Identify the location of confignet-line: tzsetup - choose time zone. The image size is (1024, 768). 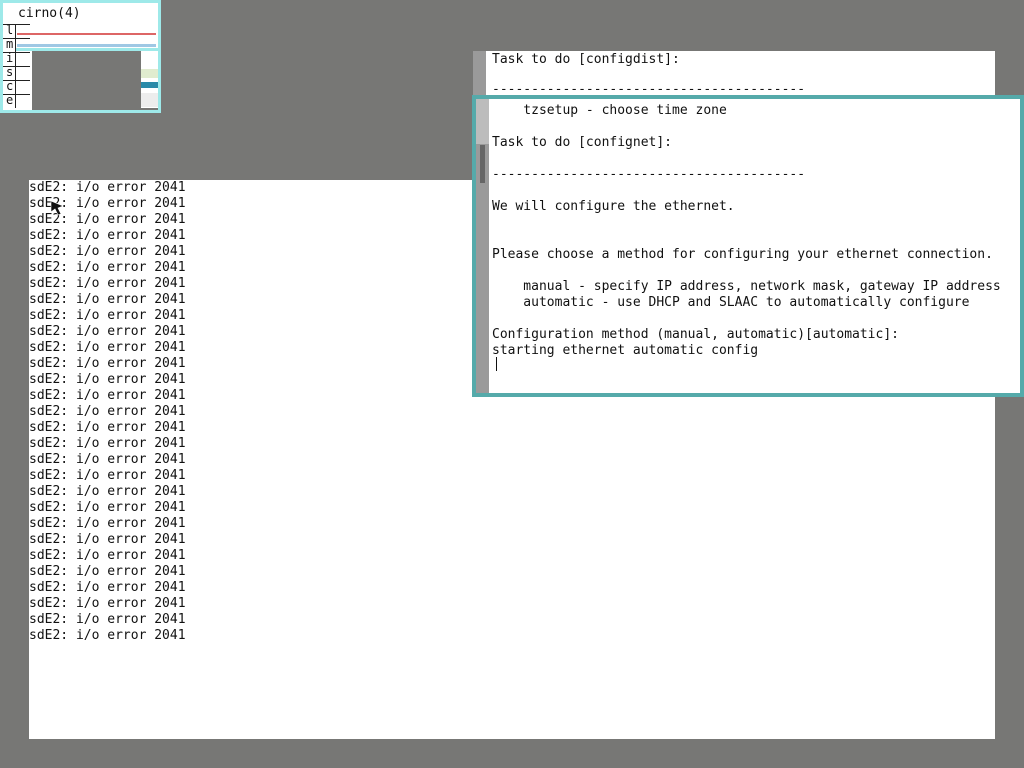
(609, 110).